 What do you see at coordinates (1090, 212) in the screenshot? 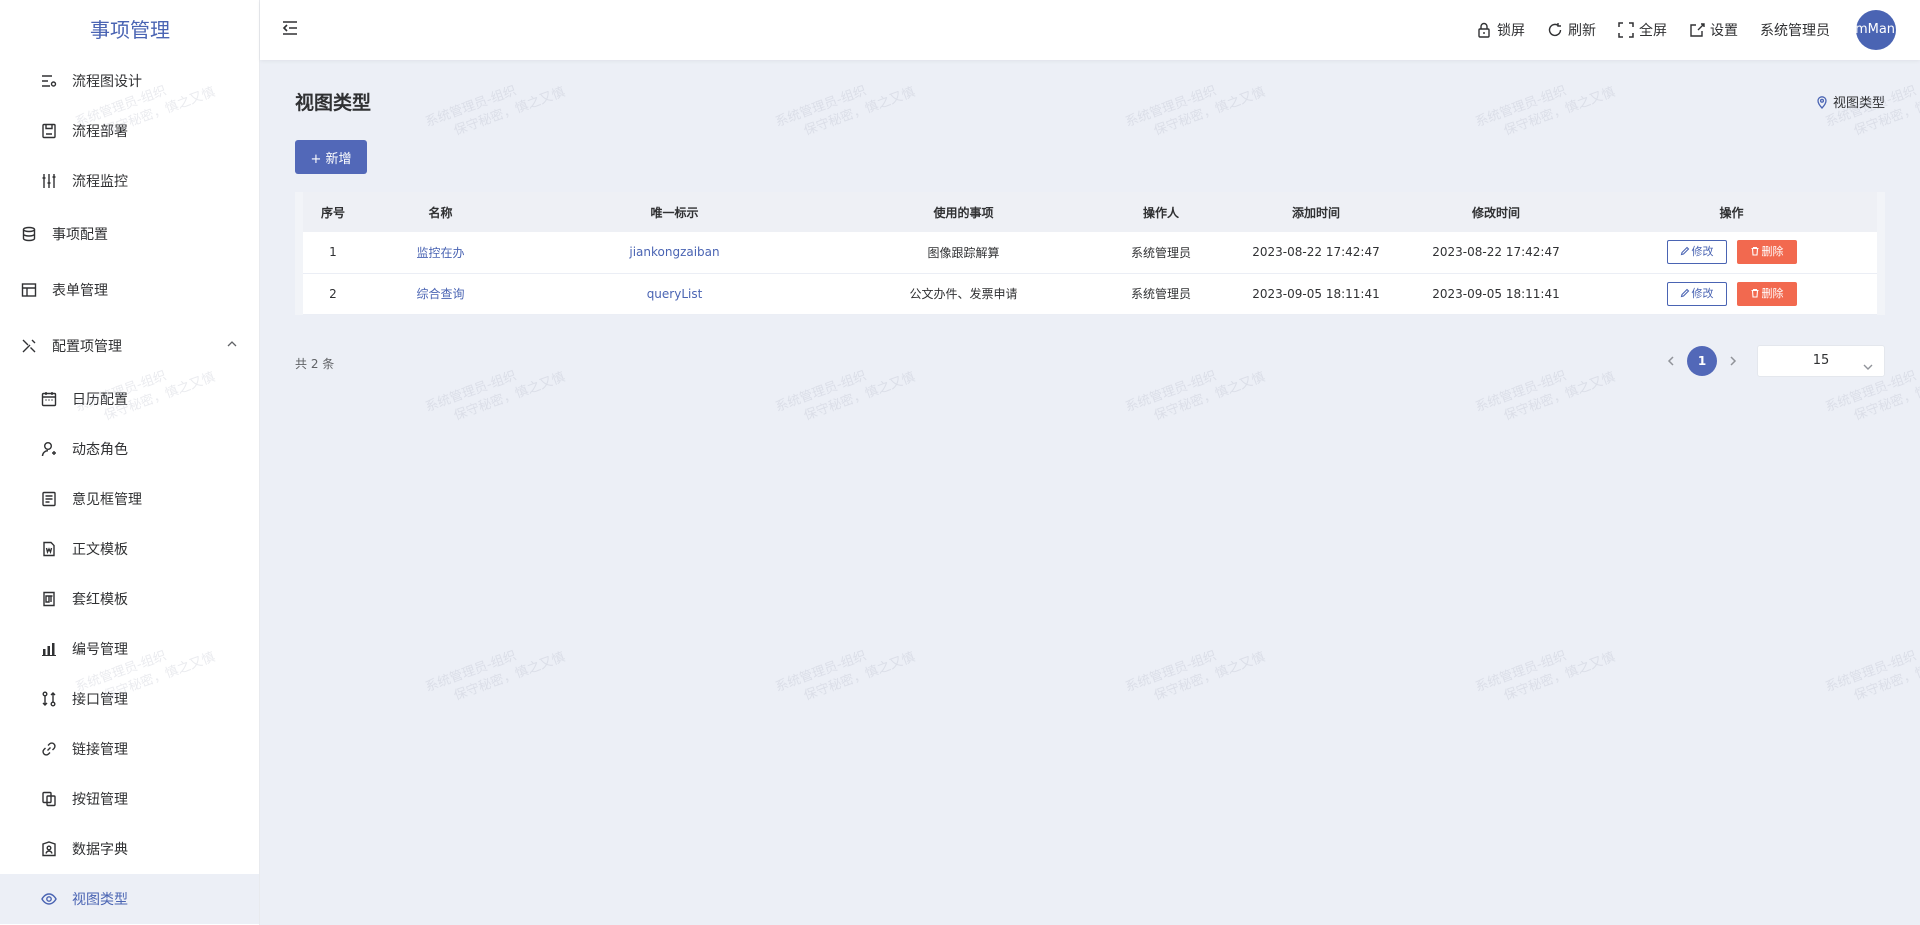
I see `table-header-row: 序号 名称 唯一标示 使用的事项 操作人 添加时间 修改时间 操作` at bounding box center [1090, 212].